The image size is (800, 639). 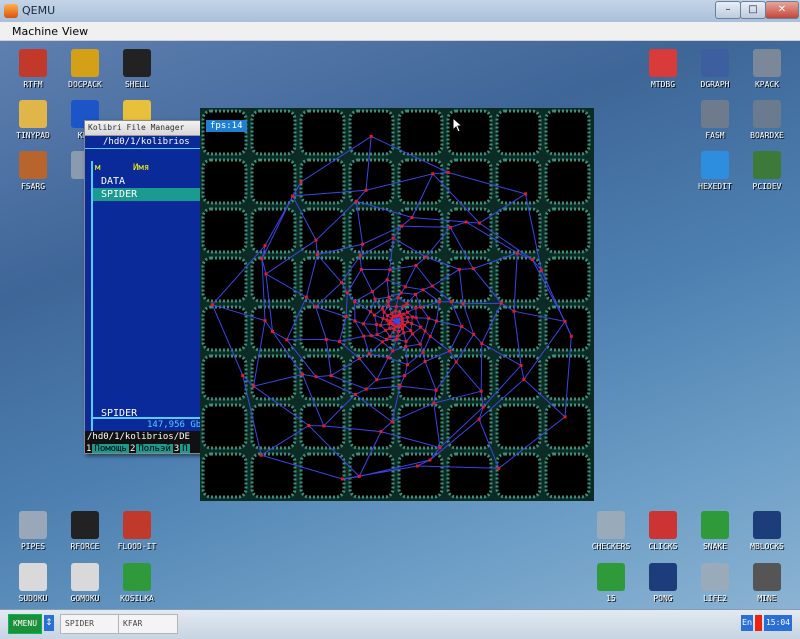 I want to click on task-kfar: KFAR, so click(x=148, y=624).